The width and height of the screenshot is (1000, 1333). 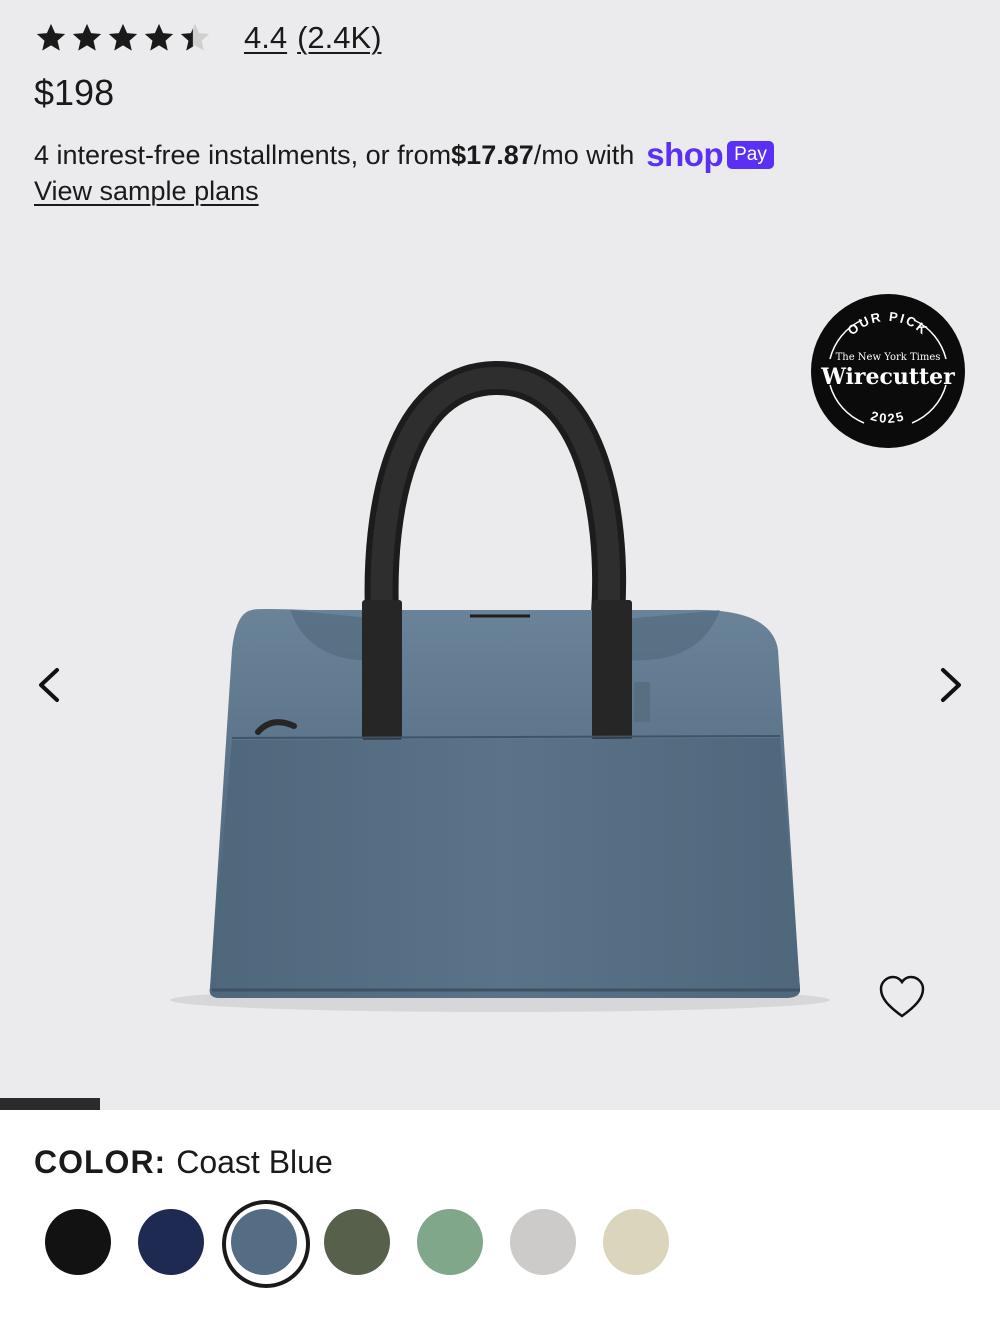 What do you see at coordinates (888, 357) in the screenshot?
I see `badge-publisher: The New York Times` at bounding box center [888, 357].